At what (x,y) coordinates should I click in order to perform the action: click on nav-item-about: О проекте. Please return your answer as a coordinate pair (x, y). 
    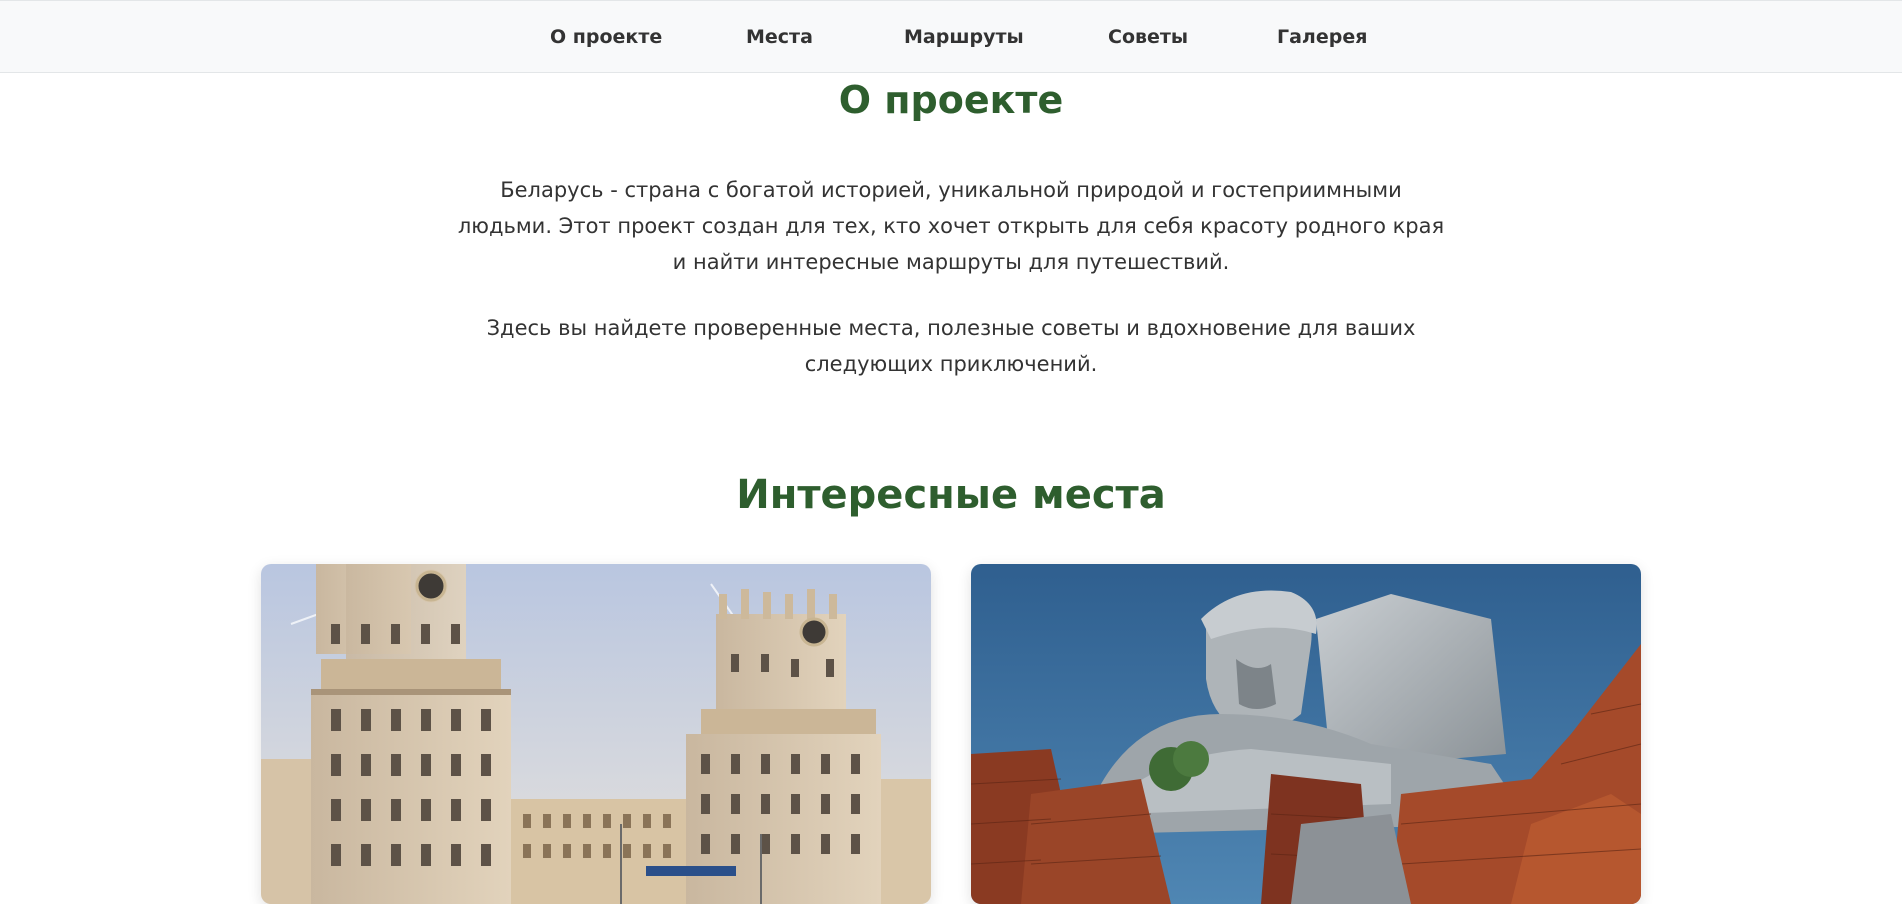
    Looking at the image, I should click on (606, 37).